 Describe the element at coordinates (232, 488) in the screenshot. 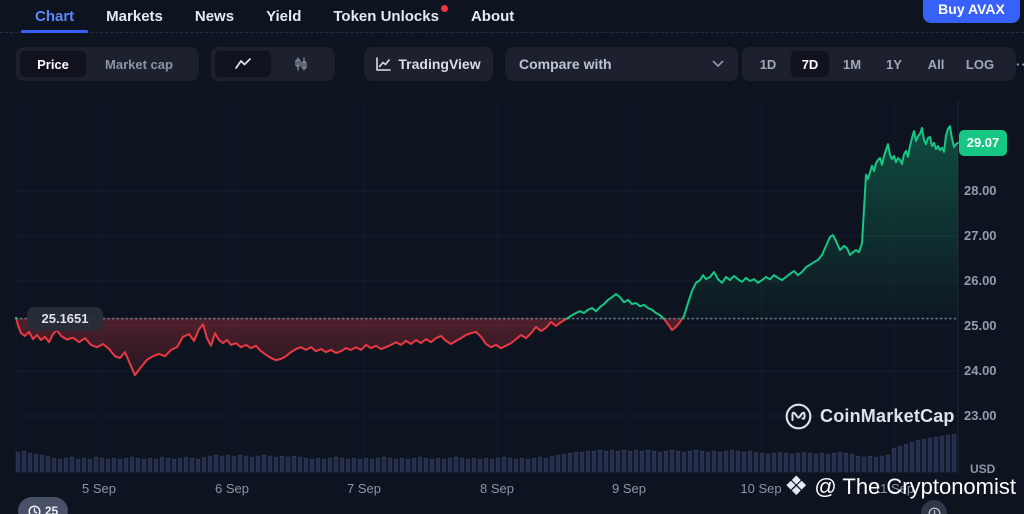

I see `x-tick-label: 6 Sep` at that location.